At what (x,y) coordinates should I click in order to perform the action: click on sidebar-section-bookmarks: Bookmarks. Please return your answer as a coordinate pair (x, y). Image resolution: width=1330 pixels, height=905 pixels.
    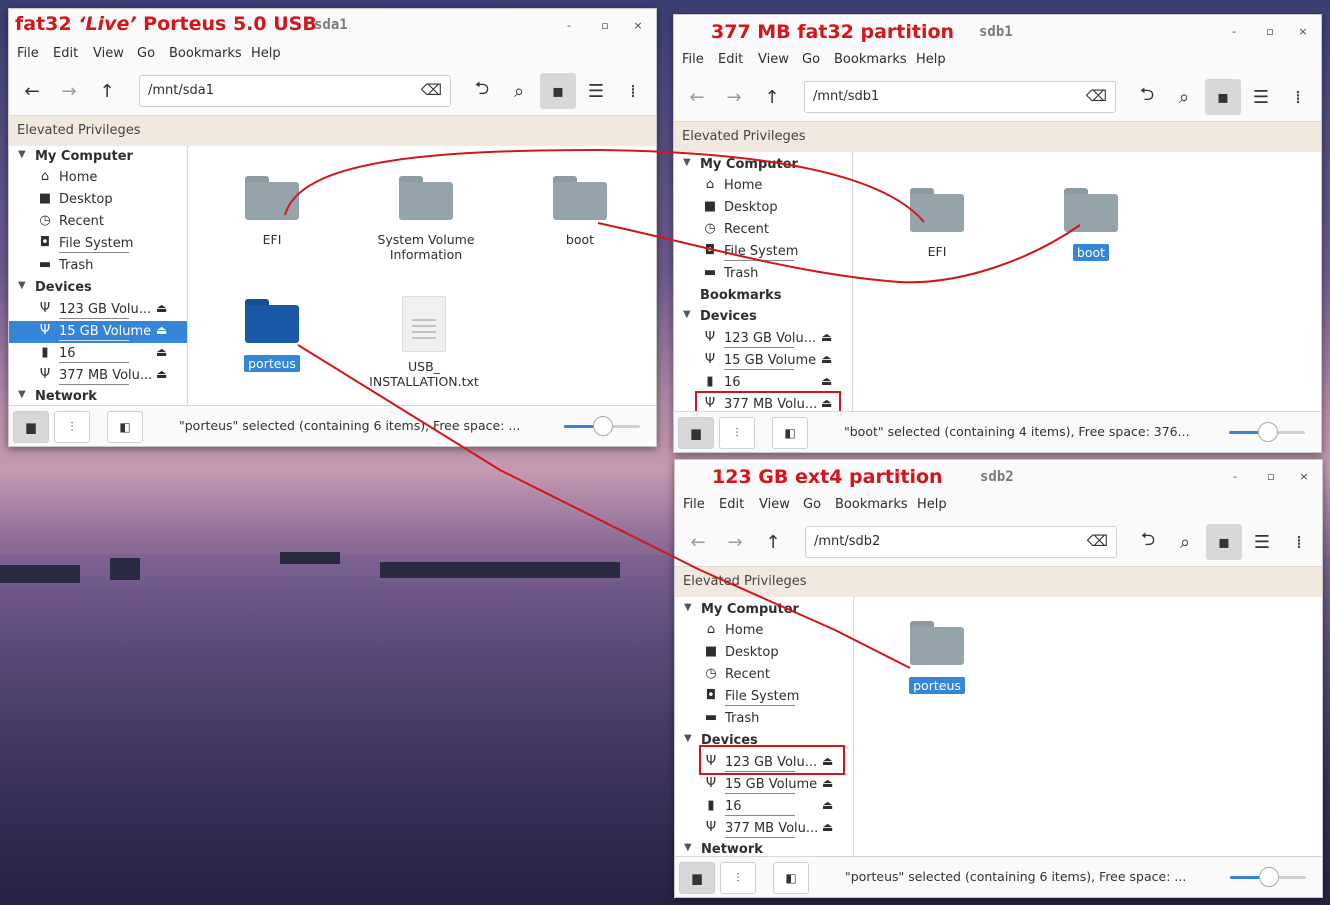
    Looking at the image, I should click on (763, 296).